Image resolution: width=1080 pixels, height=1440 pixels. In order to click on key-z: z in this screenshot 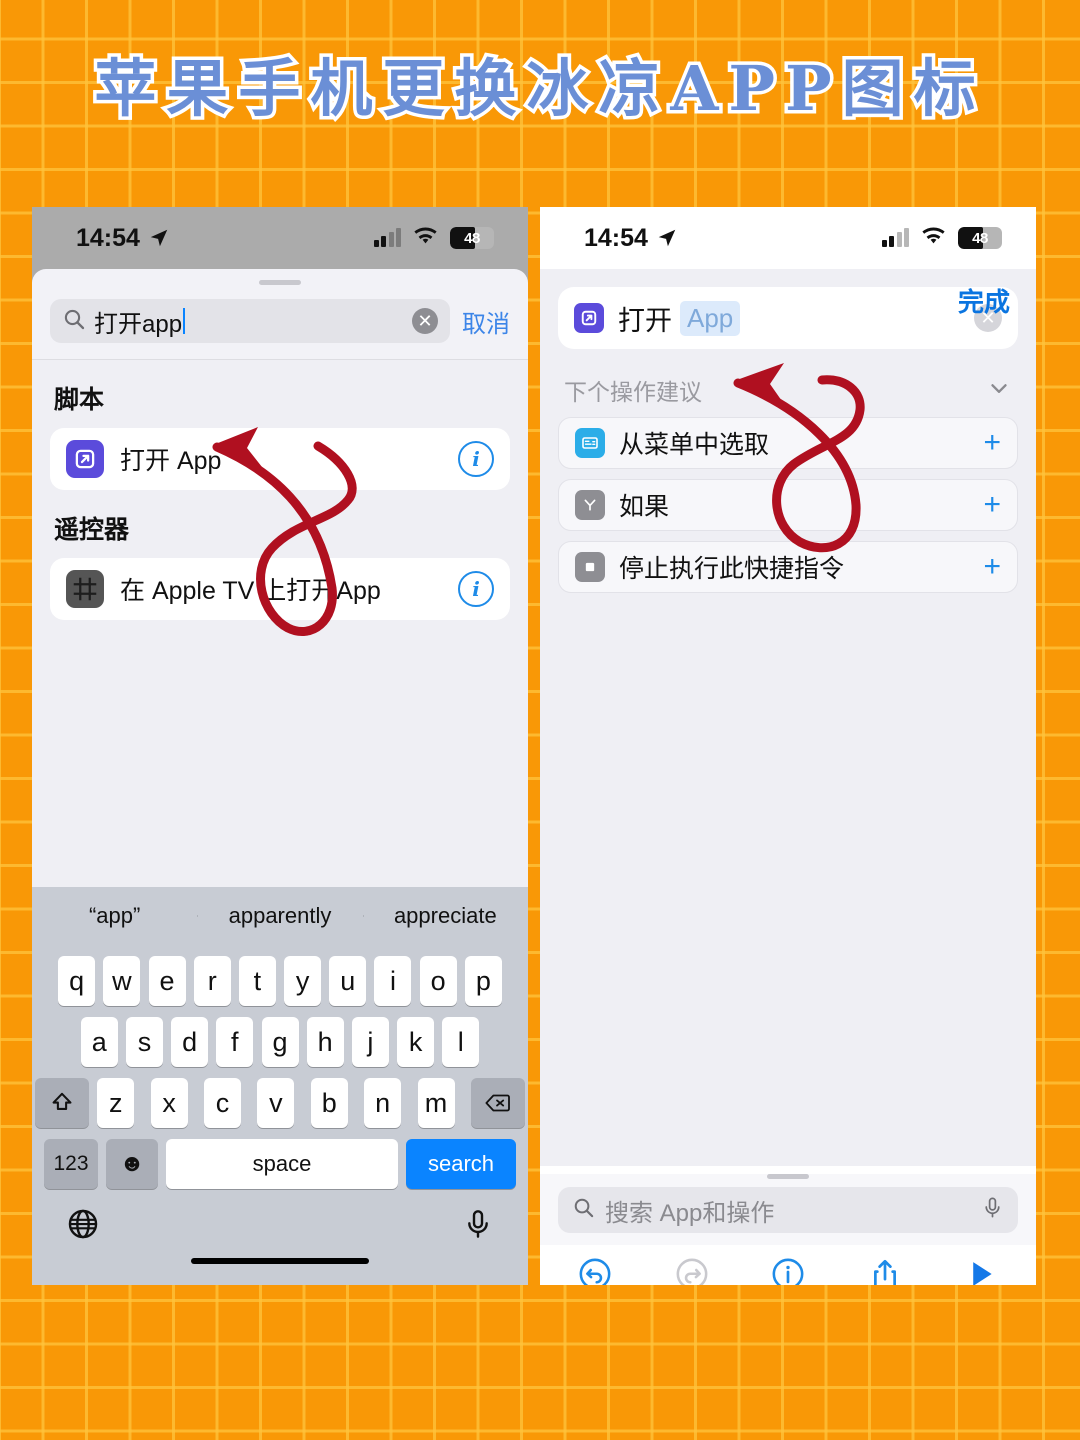, I will do `click(116, 1103)`.